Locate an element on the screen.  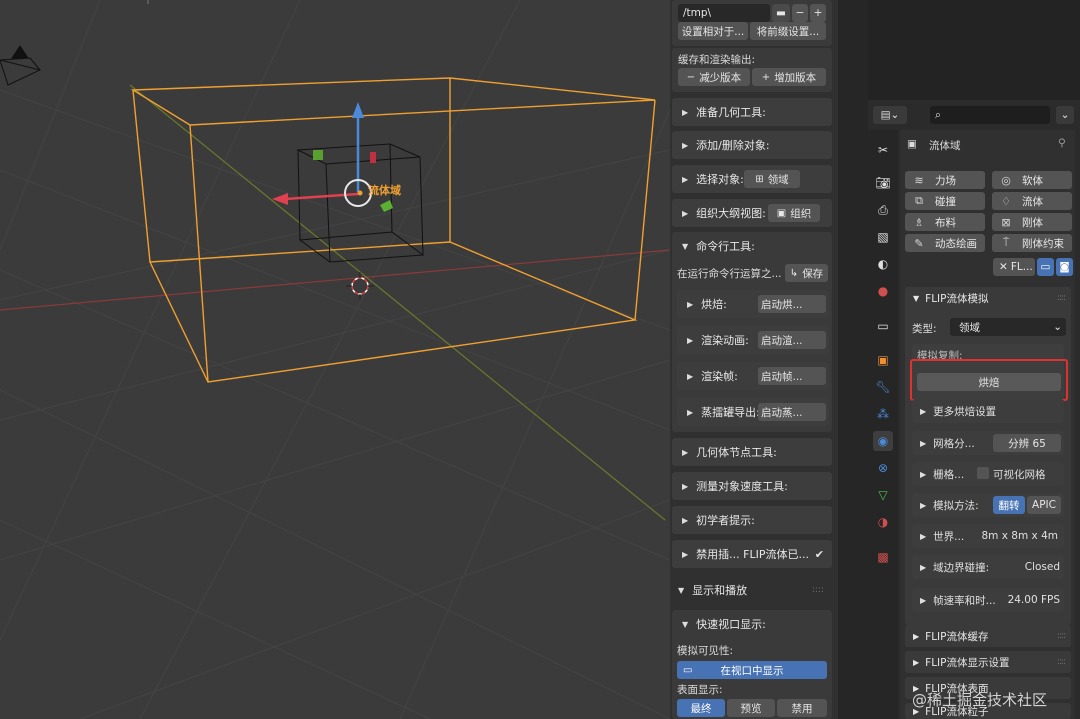
save-icon: ↳ is located at coordinates (794, 273).